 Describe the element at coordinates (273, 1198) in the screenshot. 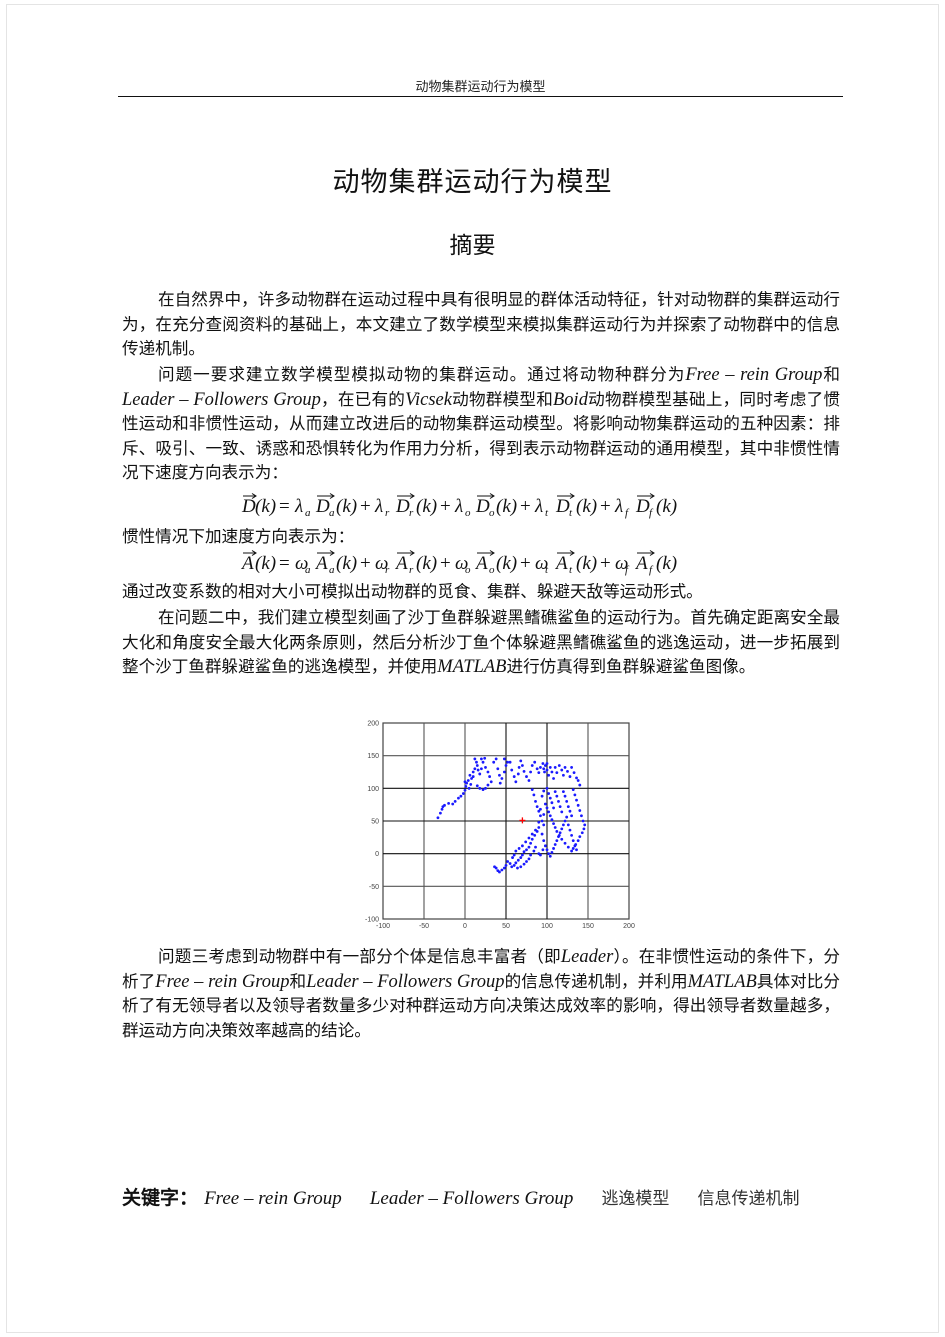

I see `keyword-item: Free – rein Group` at that location.